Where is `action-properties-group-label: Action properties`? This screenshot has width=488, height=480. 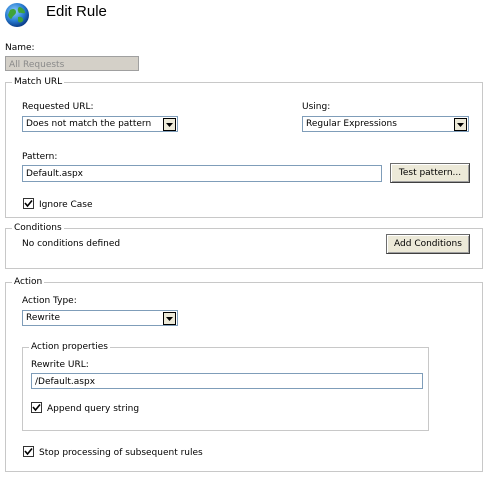
action-properties-group-label: Action properties is located at coordinates (69, 347).